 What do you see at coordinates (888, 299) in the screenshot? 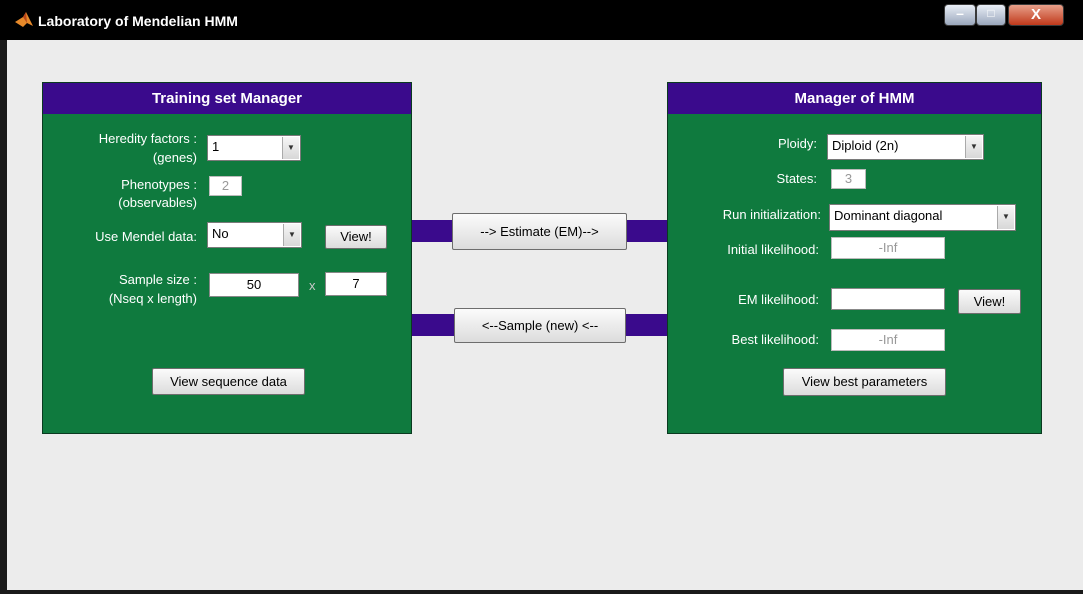
I see `em-likelihood-field` at bounding box center [888, 299].